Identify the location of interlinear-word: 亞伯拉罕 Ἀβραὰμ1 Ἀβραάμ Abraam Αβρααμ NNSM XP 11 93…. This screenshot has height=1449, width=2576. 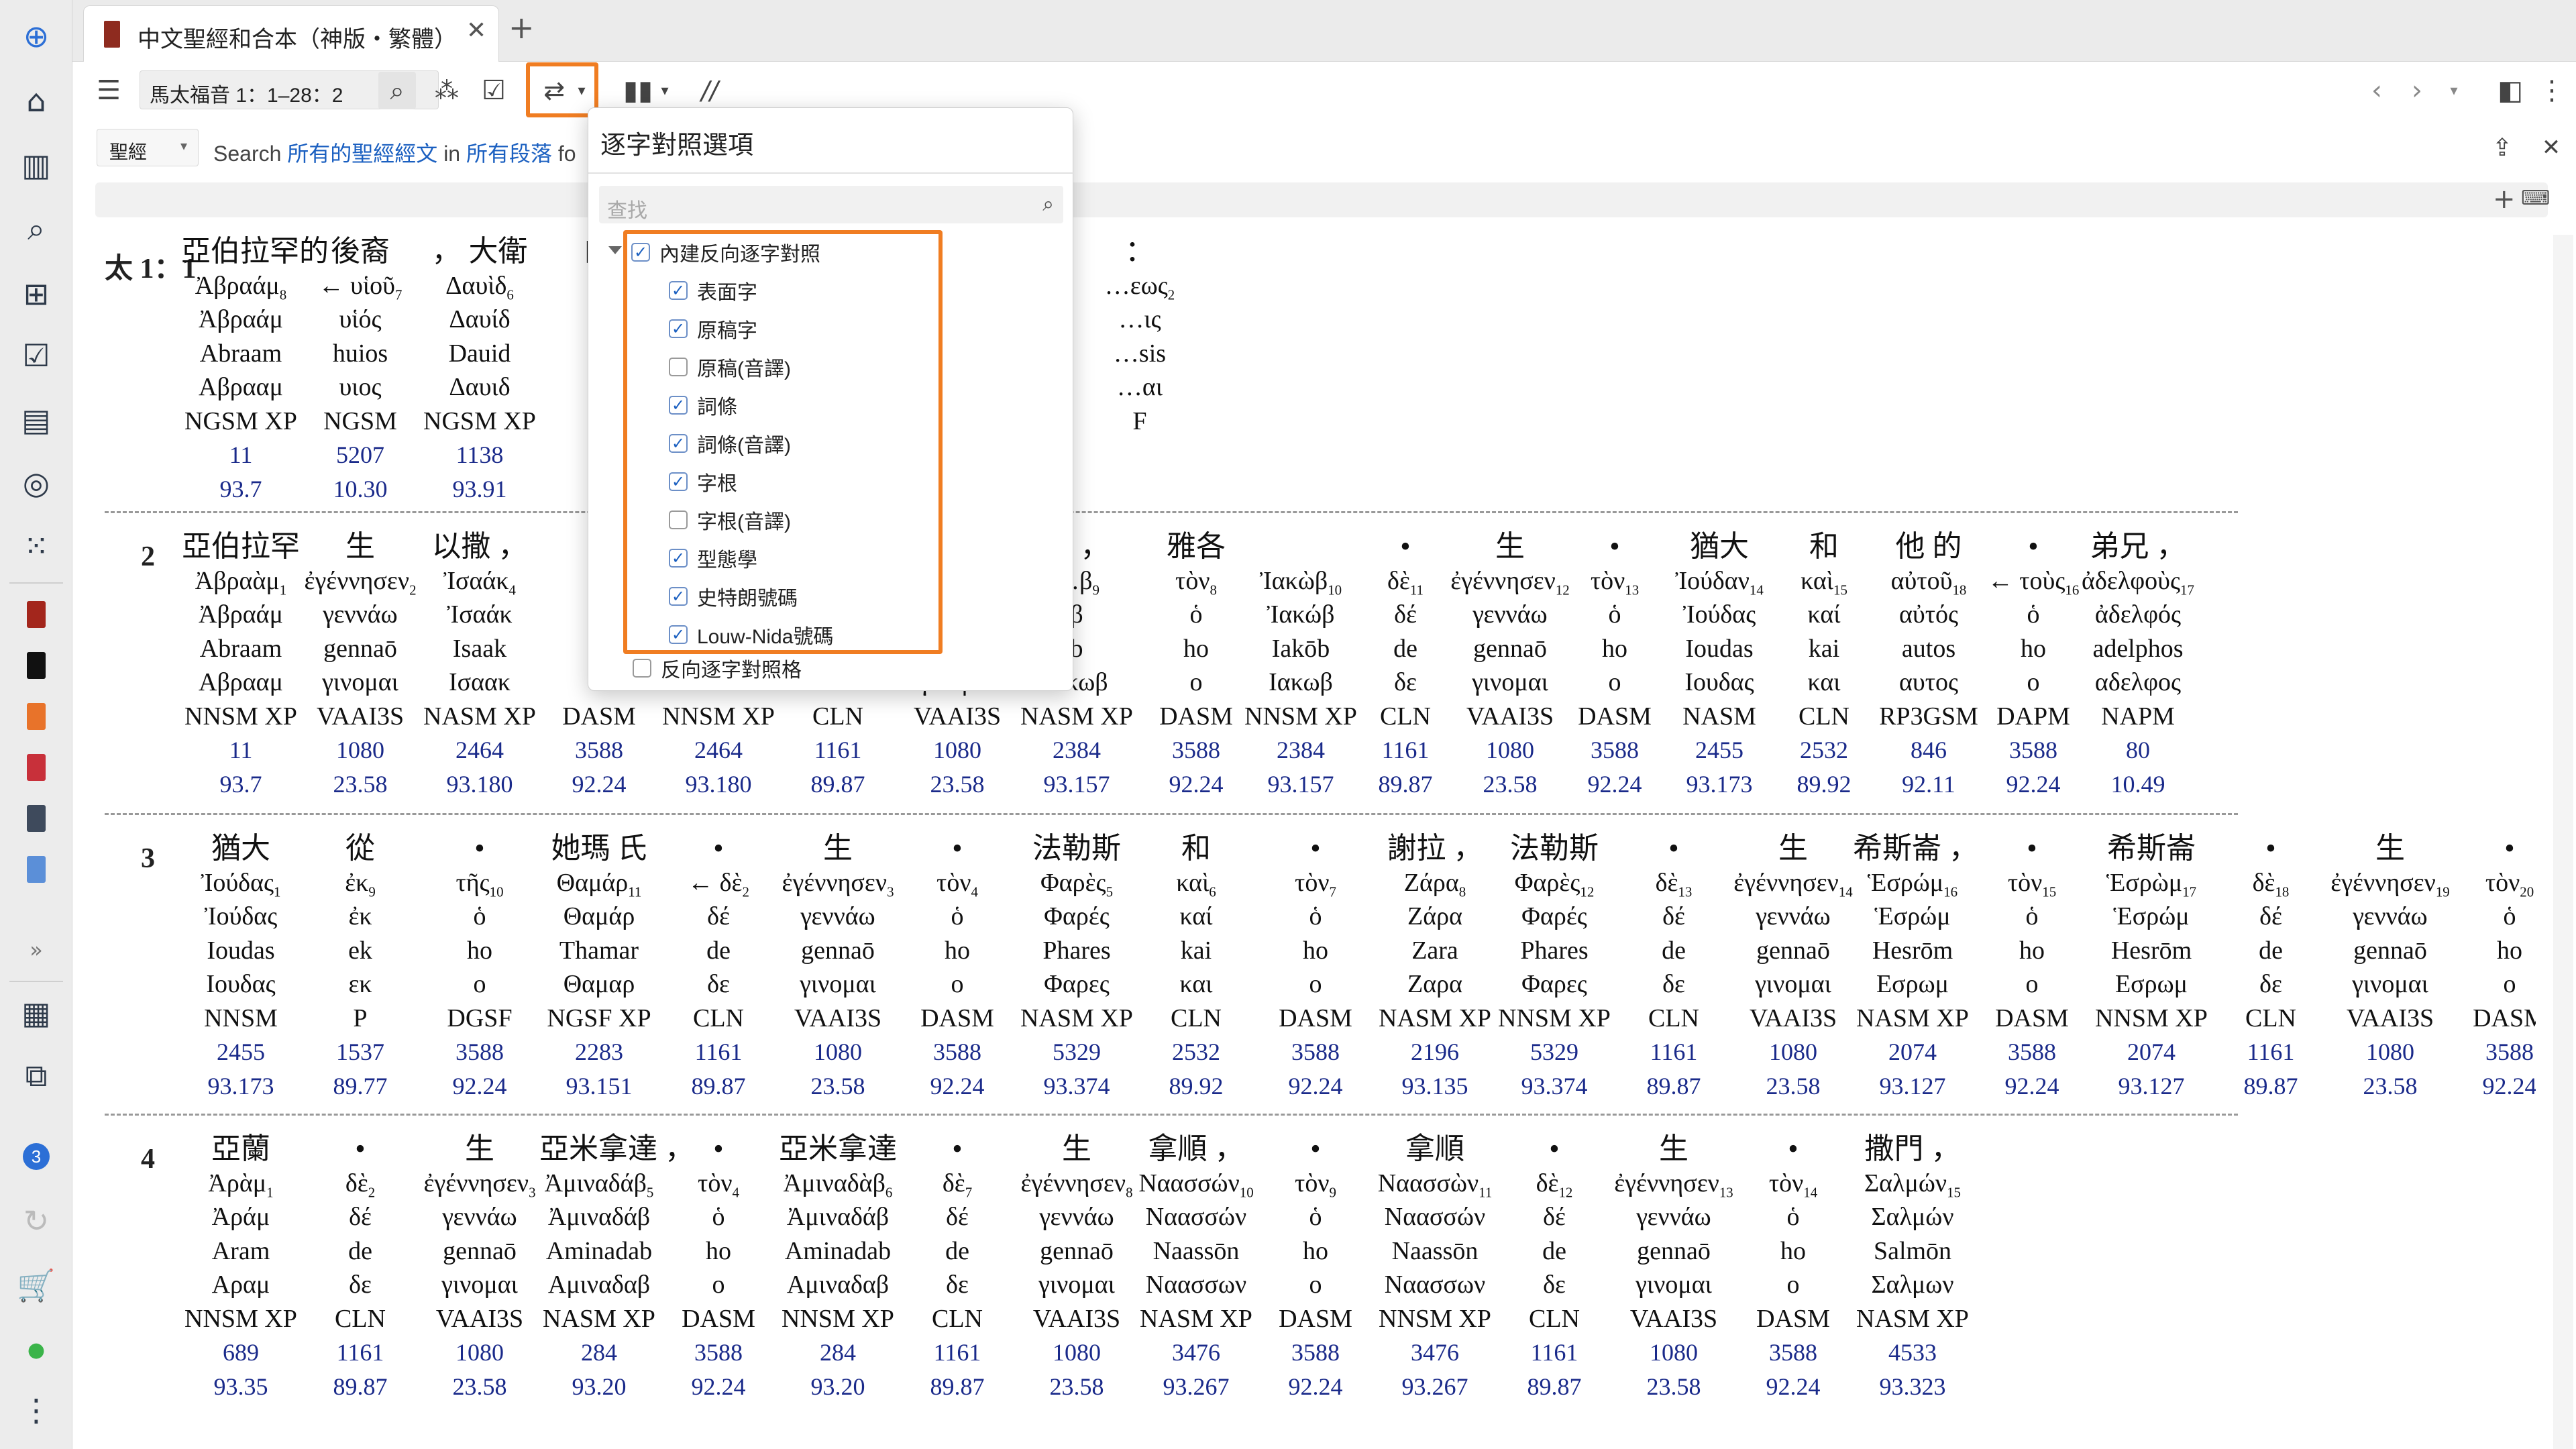
(241, 665).